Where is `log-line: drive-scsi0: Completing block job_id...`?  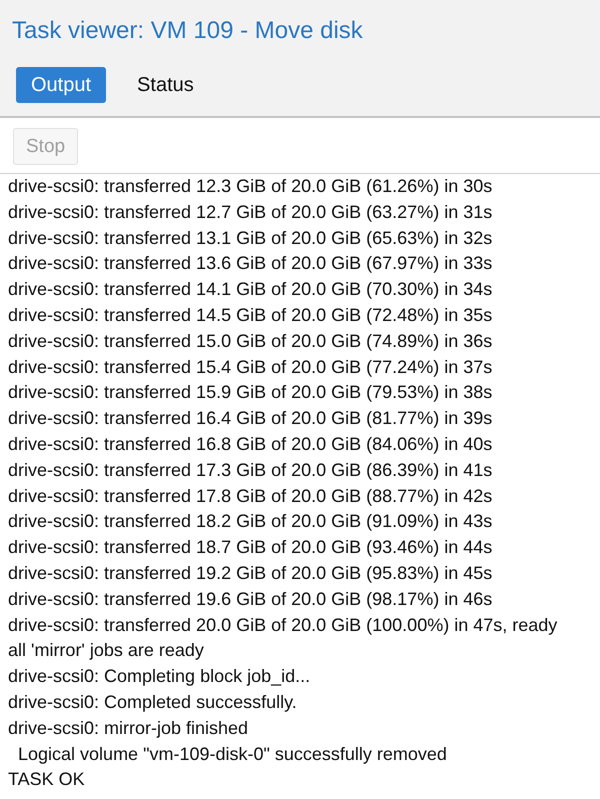
log-line: drive-scsi0: Completing block job_id... is located at coordinates (160, 676).